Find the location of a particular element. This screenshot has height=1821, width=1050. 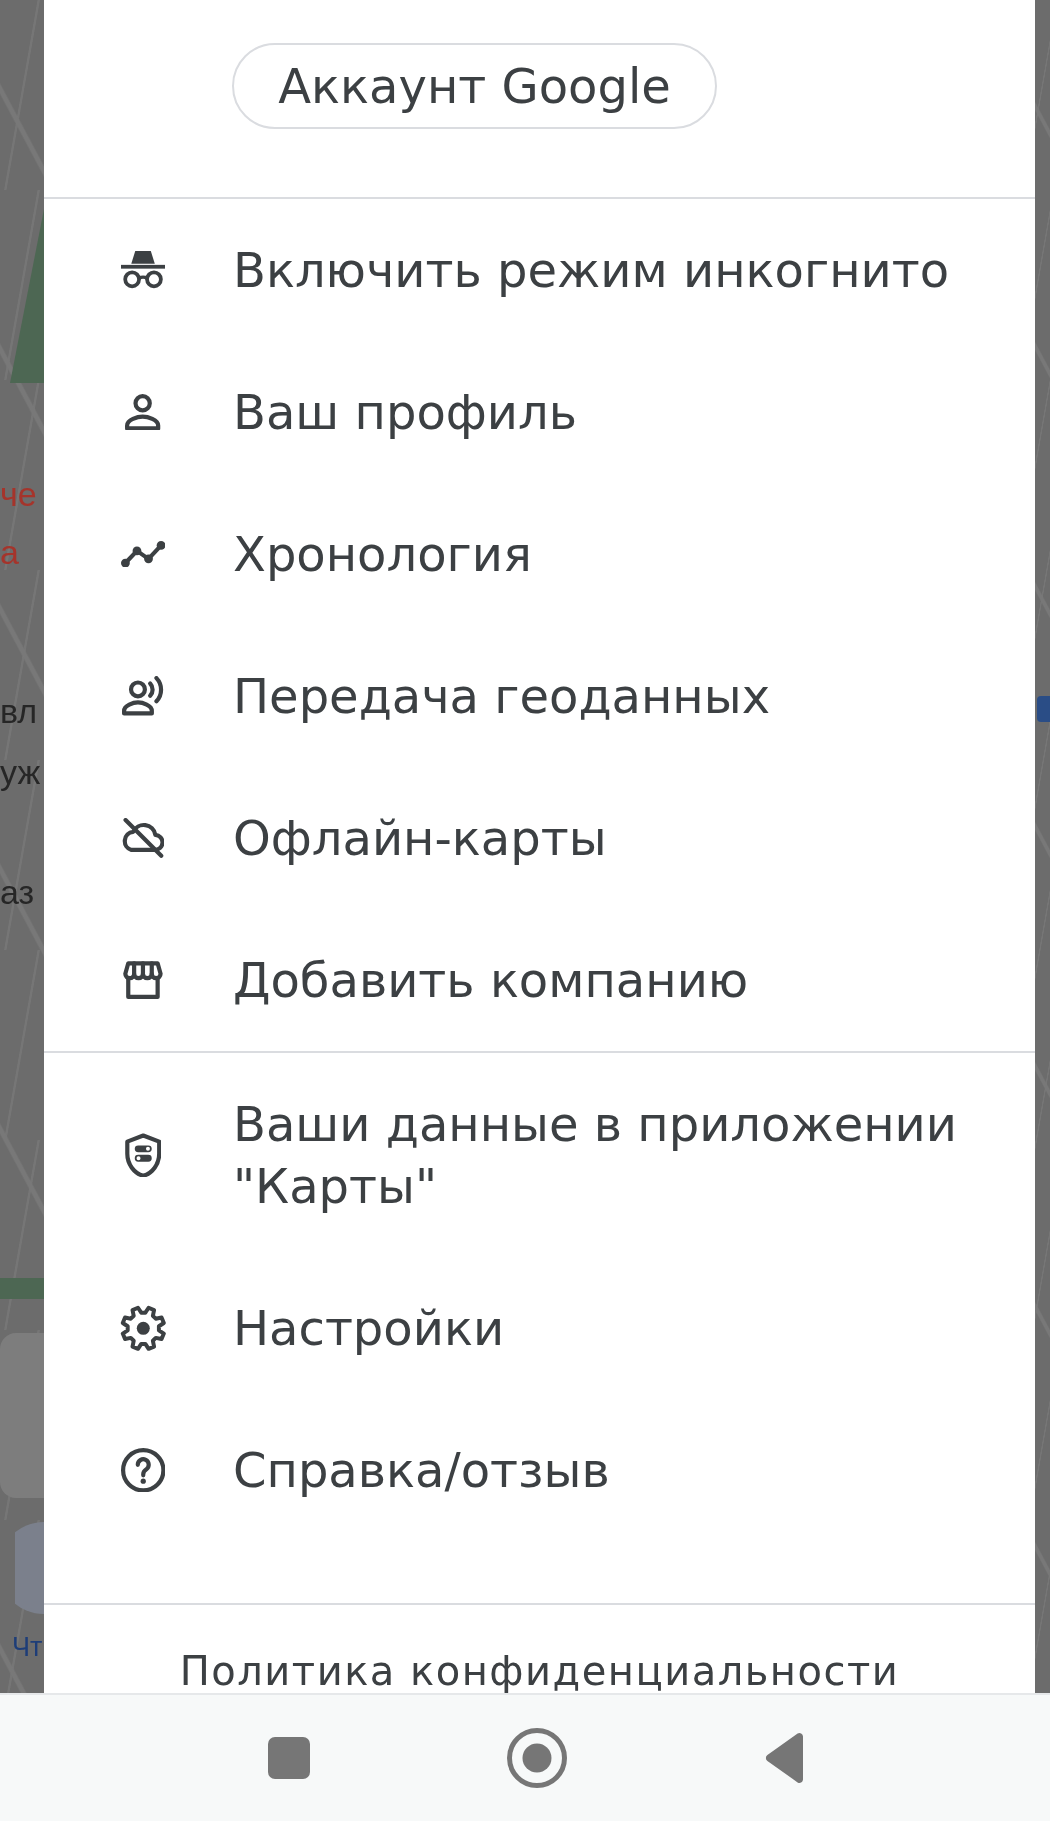

hat-glasses-icon is located at coordinates (143, 270).